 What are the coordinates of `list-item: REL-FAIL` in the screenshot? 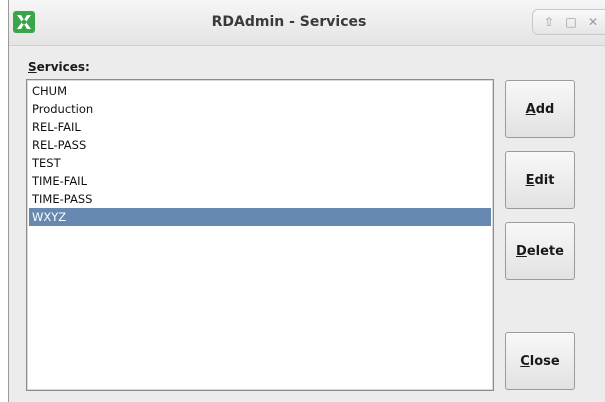 It's located at (260, 127).